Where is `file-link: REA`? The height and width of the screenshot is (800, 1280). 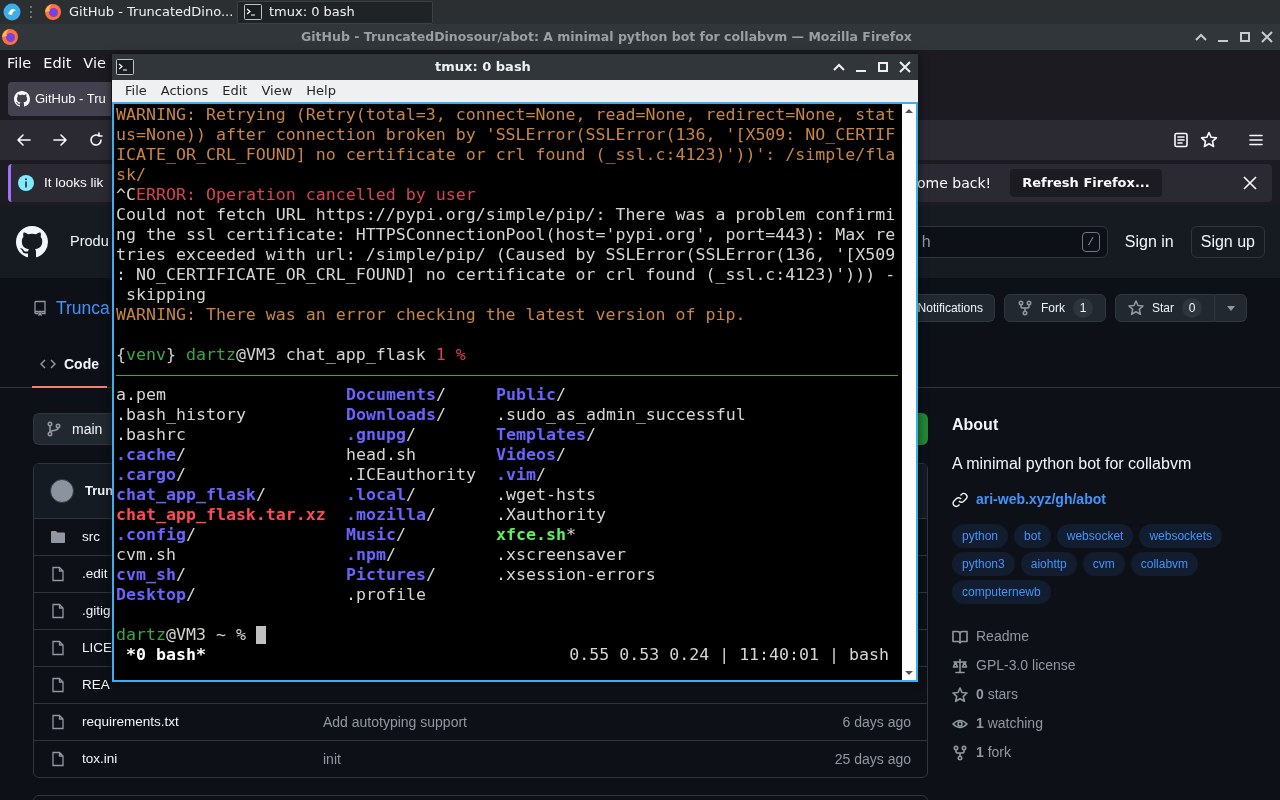 file-link: REA is located at coordinates (96, 685).